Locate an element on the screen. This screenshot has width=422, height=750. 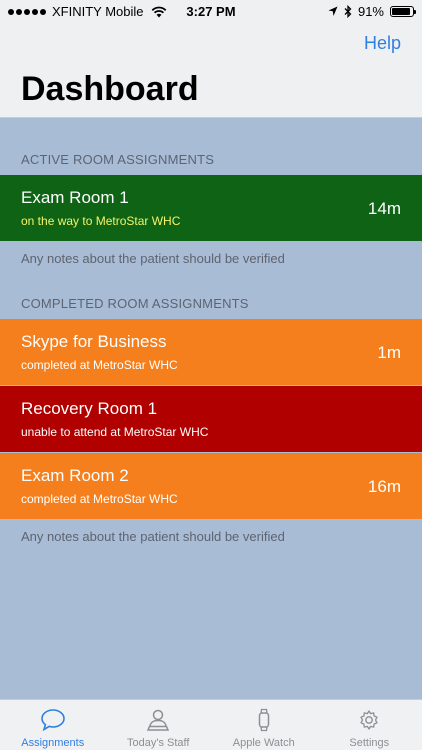
active-section-header: ACTIVE ROOM ASSIGNMENTS is located at coordinates (118, 159).